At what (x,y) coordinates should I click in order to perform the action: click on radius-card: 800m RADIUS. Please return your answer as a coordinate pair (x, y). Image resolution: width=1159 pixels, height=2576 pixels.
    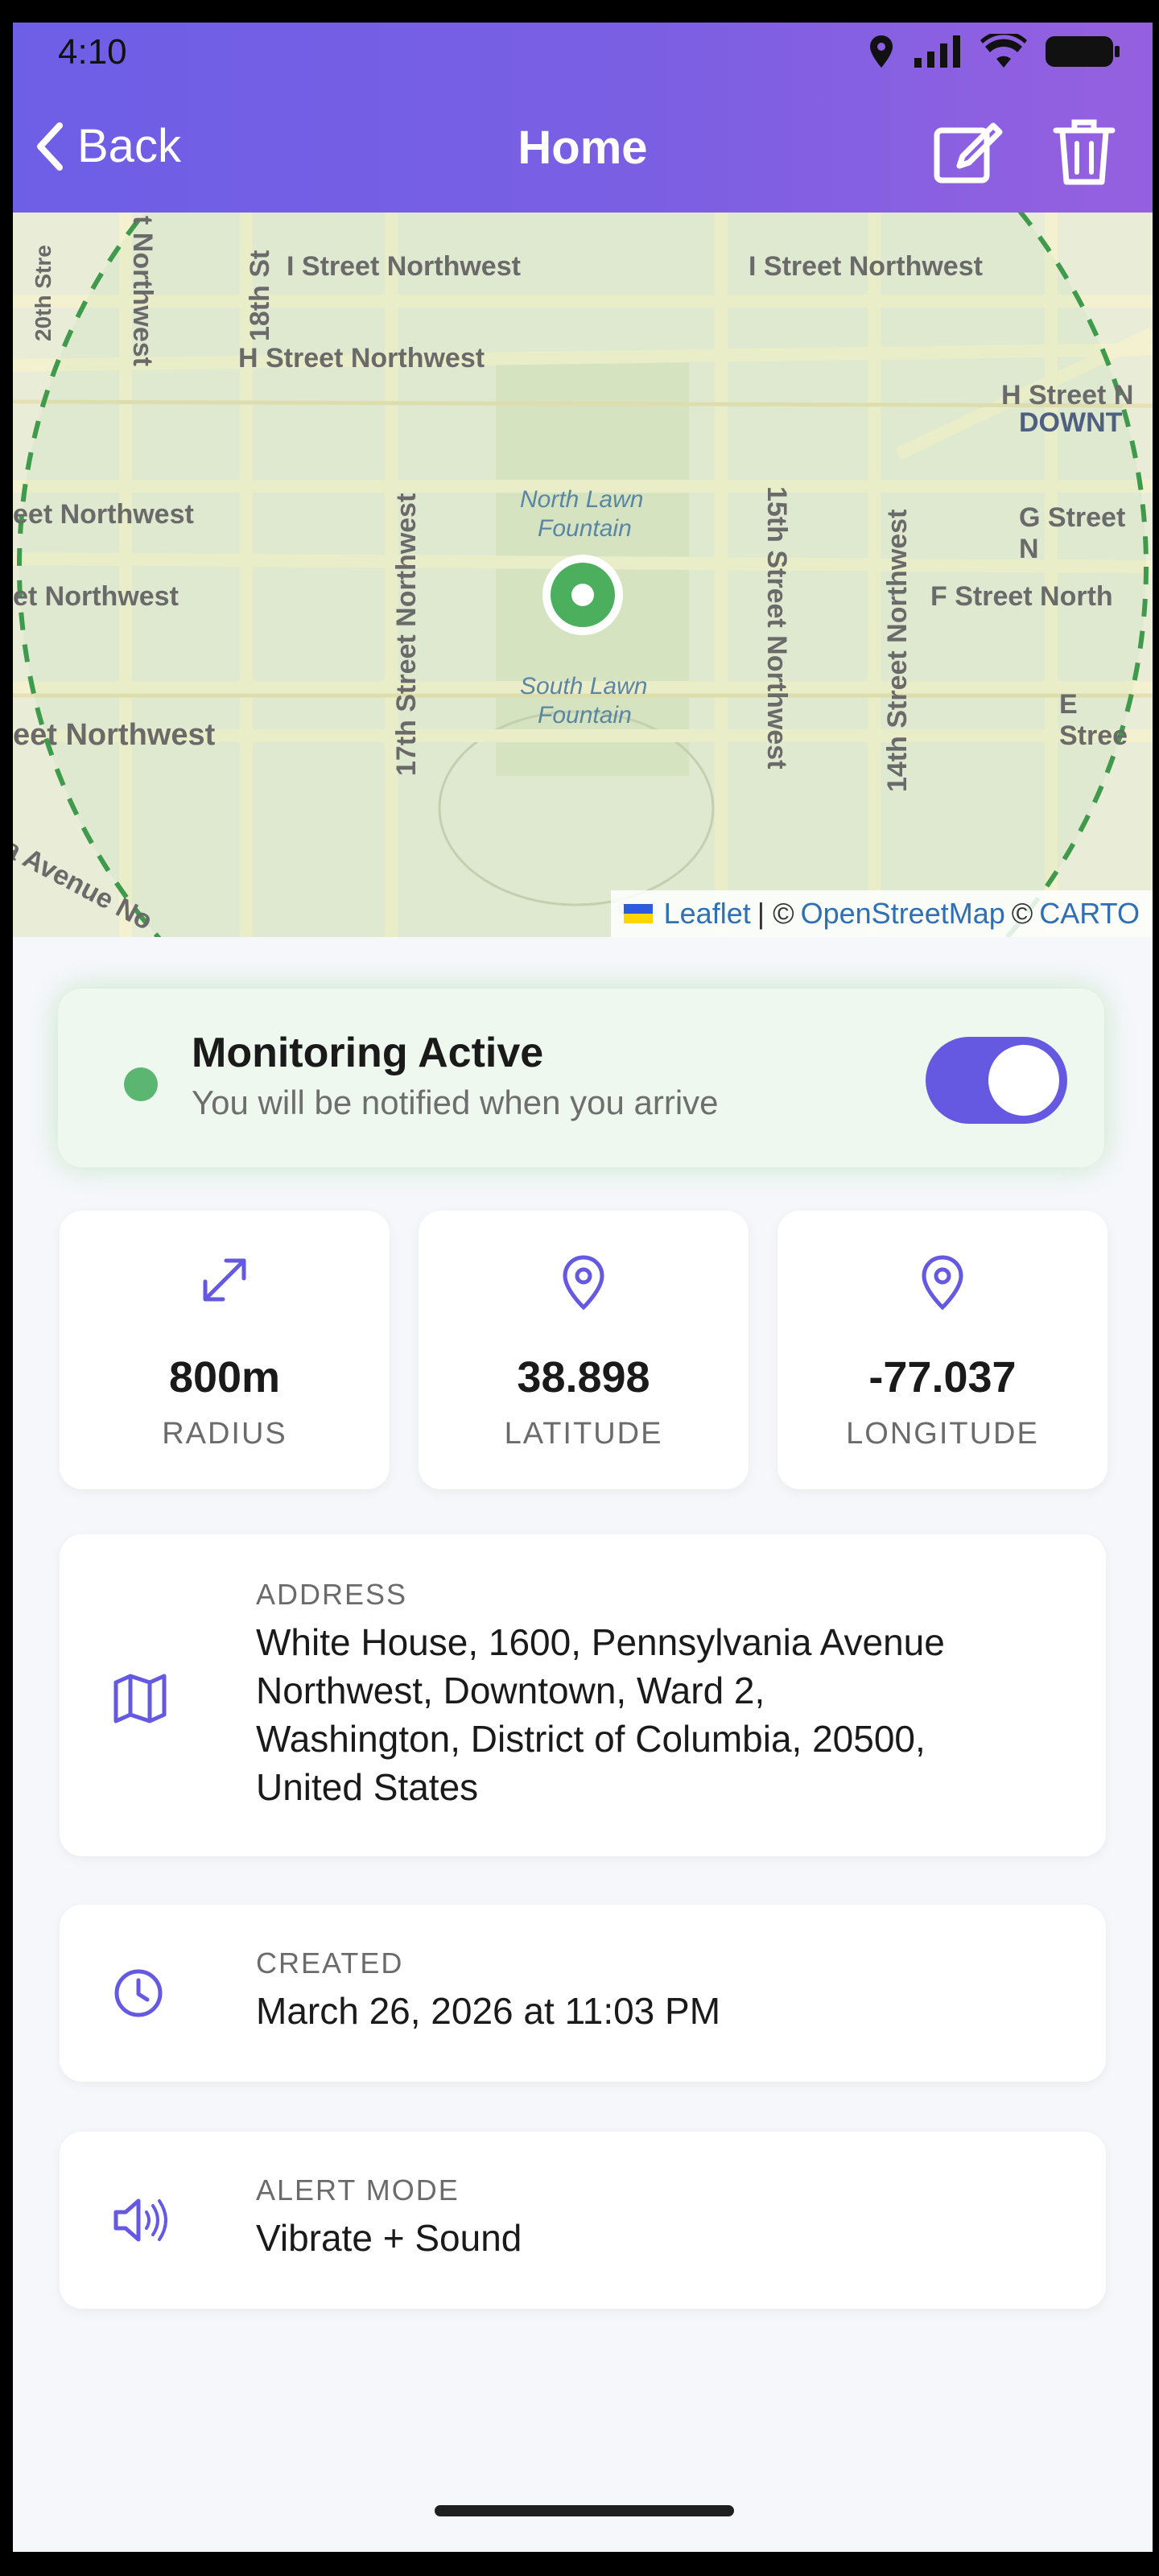
    Looking at the image, I should click on (225, 1350).